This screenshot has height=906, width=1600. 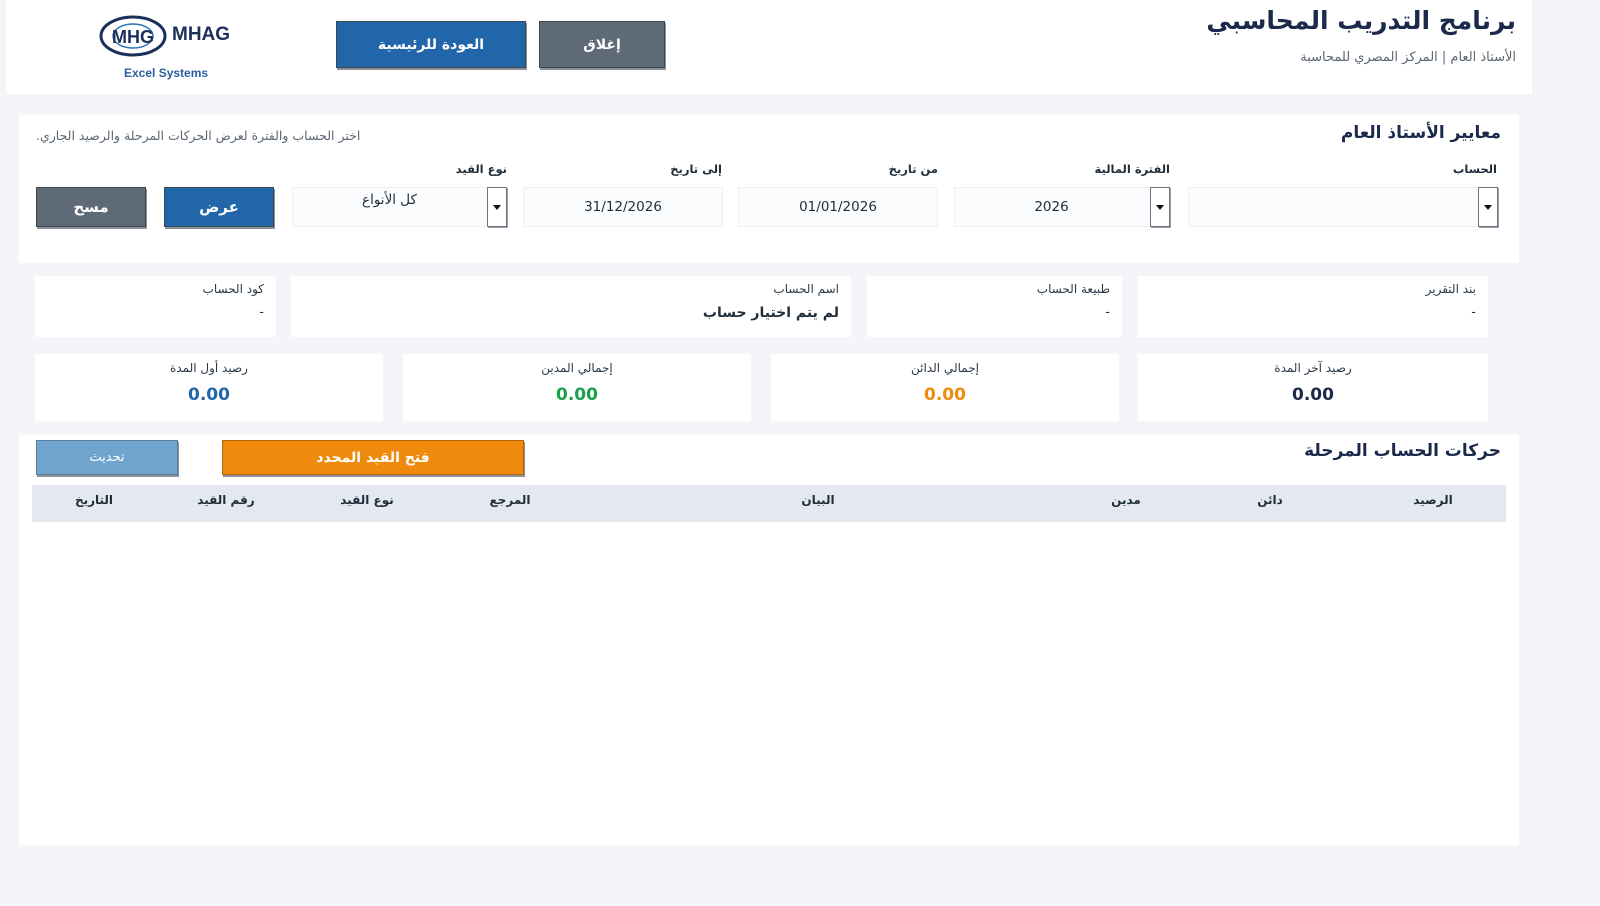 What do you see at coordinates (623, 207) in the screenshot?
I see `to-date-field: 31/12/2026` at bounding box center [623, 207].